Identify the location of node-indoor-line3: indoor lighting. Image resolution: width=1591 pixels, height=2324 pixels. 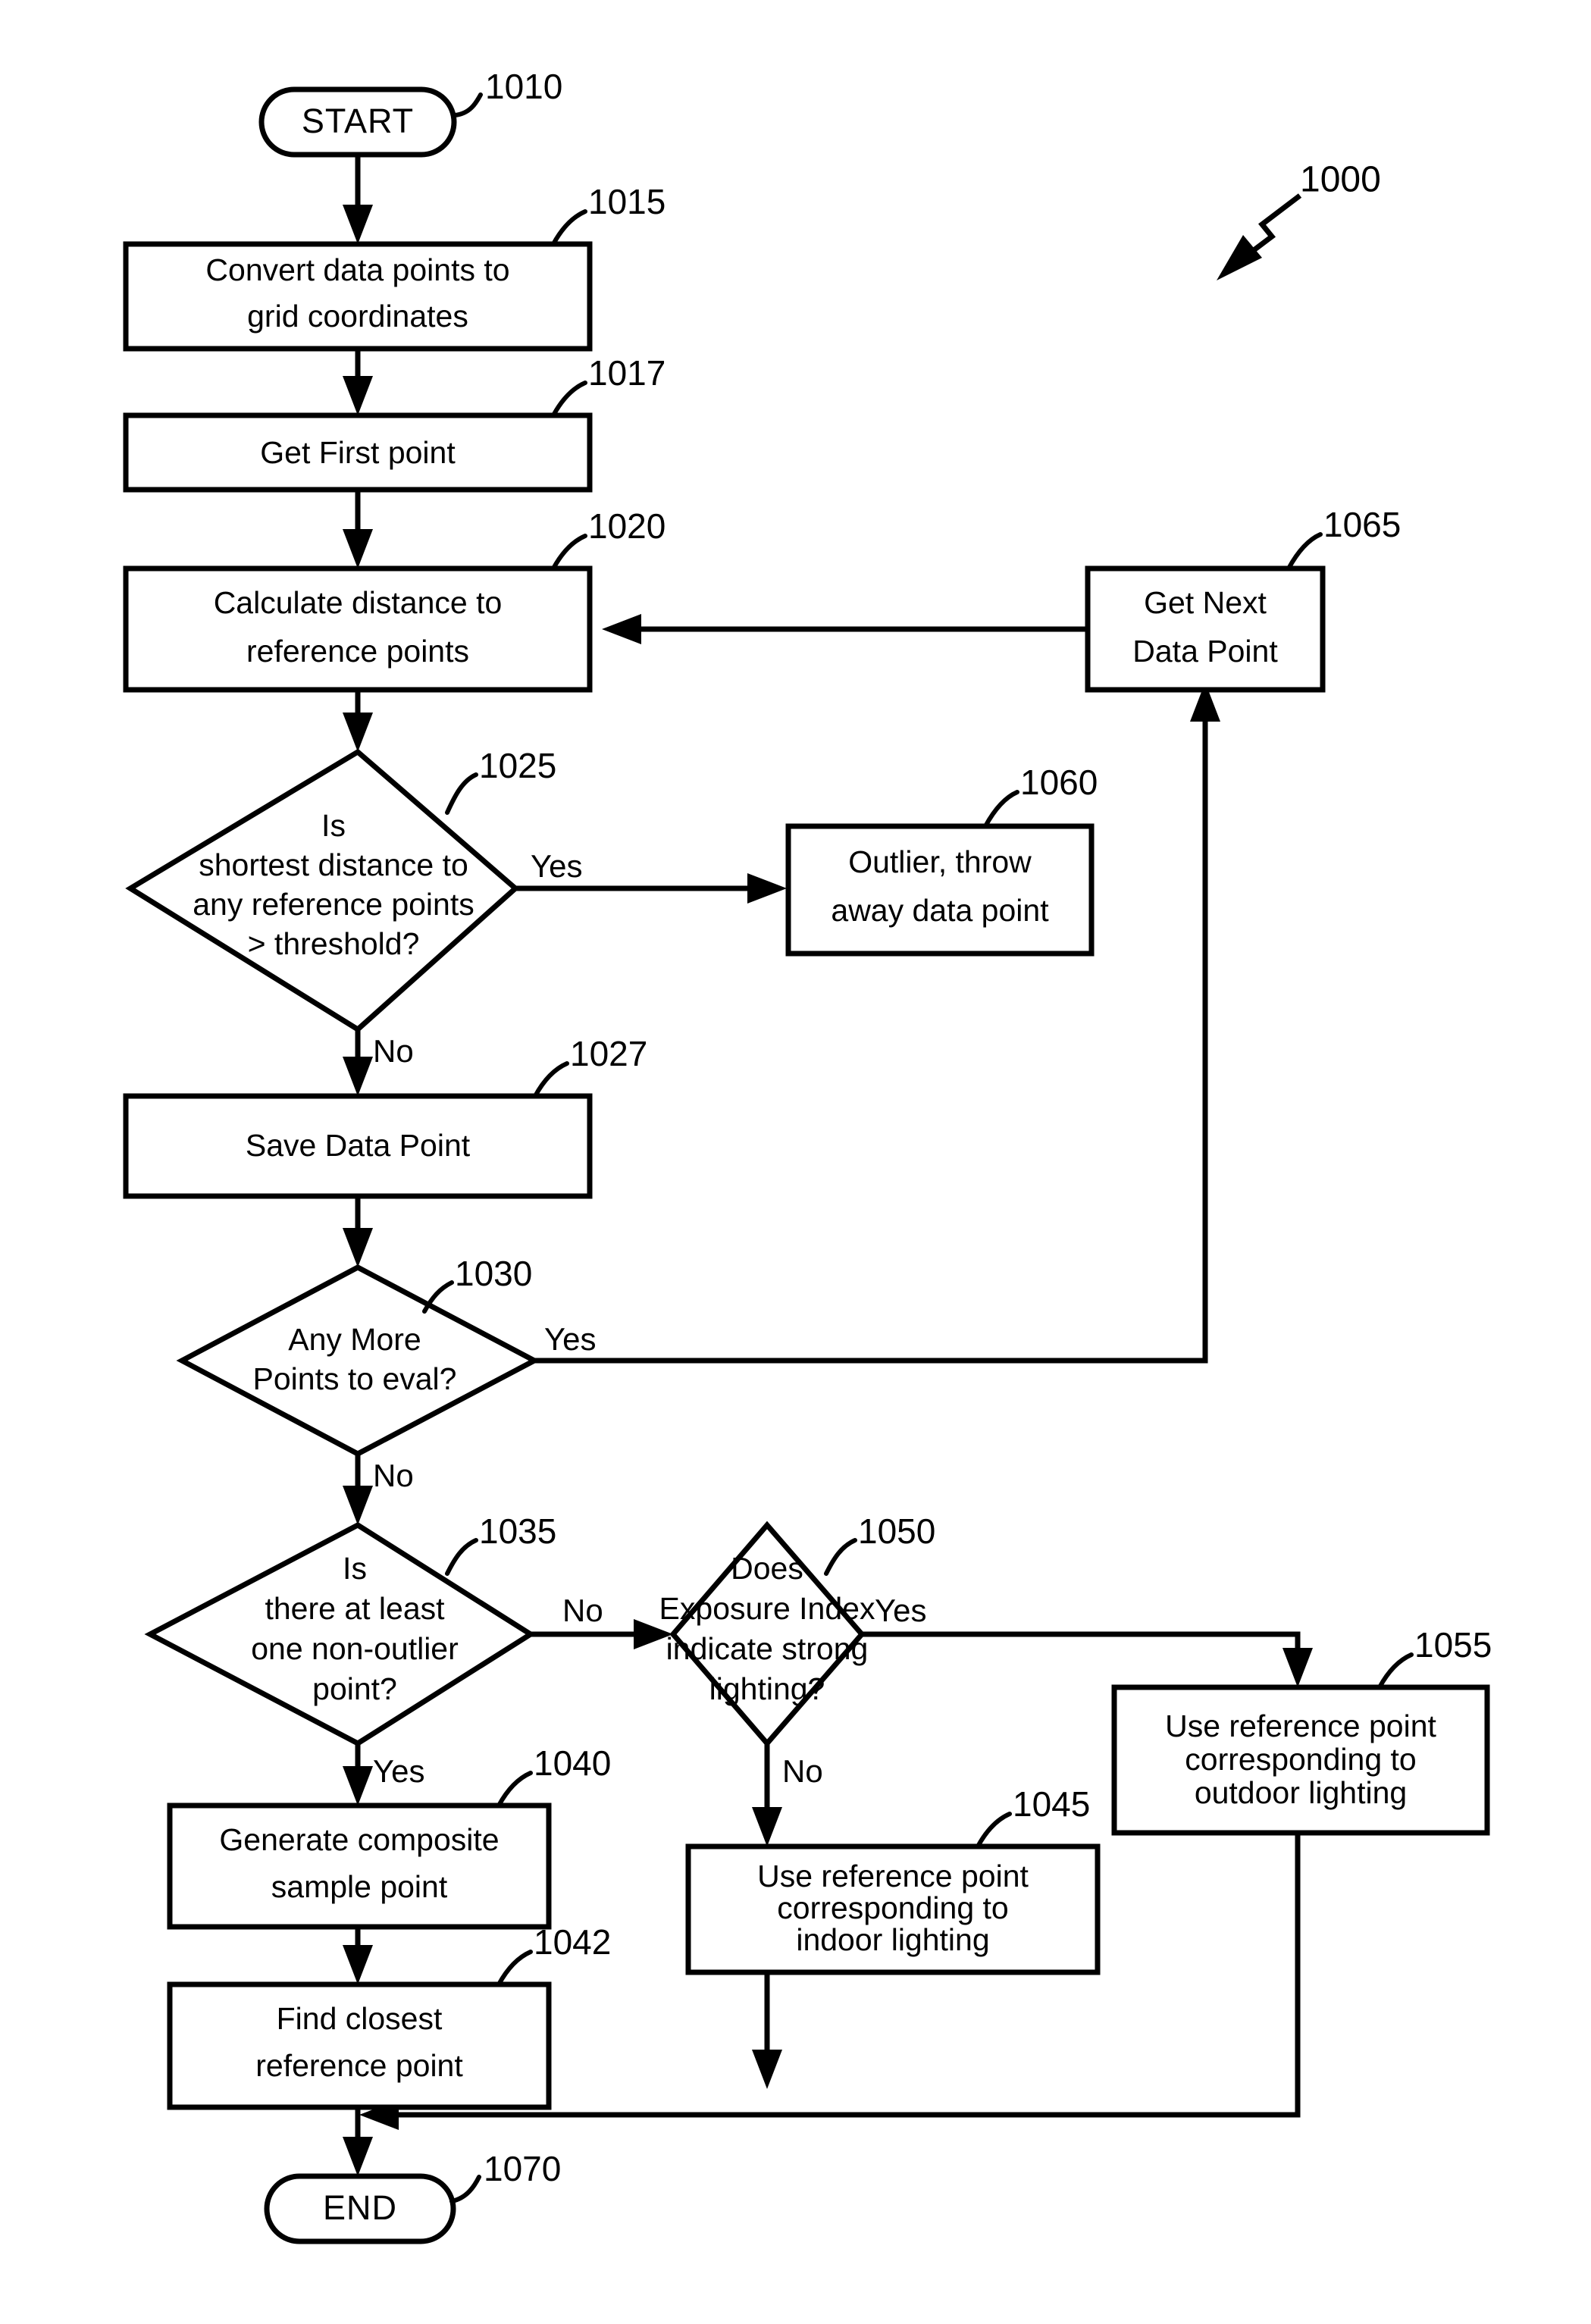
(893, 1939).